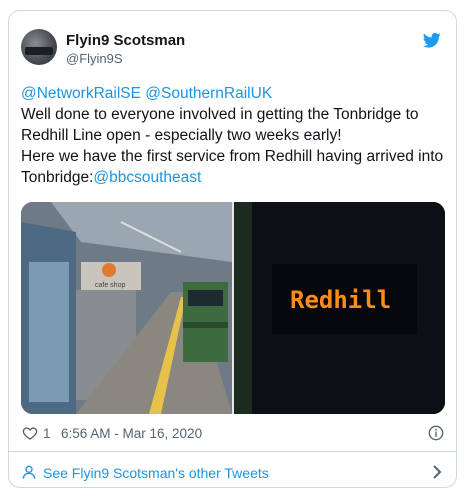 The width and height of the screenshot is (465, 501). What do you see at coordinates (340, 300) in the screenshot?
I see `destination-display-text: Redhill` at bounding box center [340, 300].